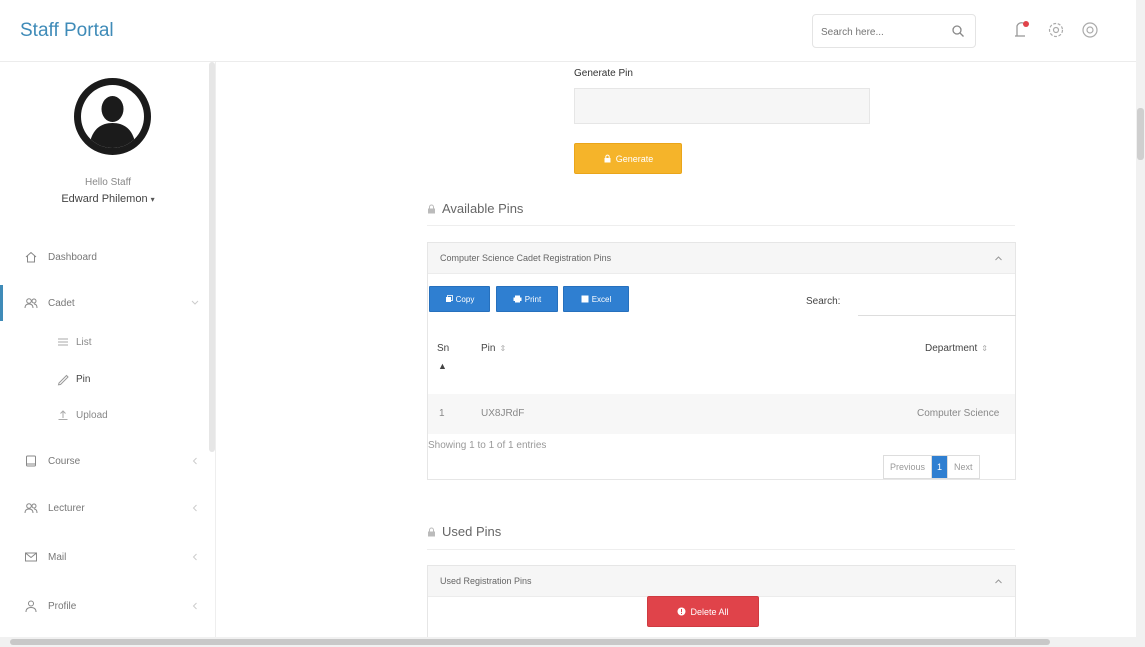 This screenshot has height=647, width=1145. Describe the element at coordinates (31, 257) in the screenshot. I see `home-icon` at that location.